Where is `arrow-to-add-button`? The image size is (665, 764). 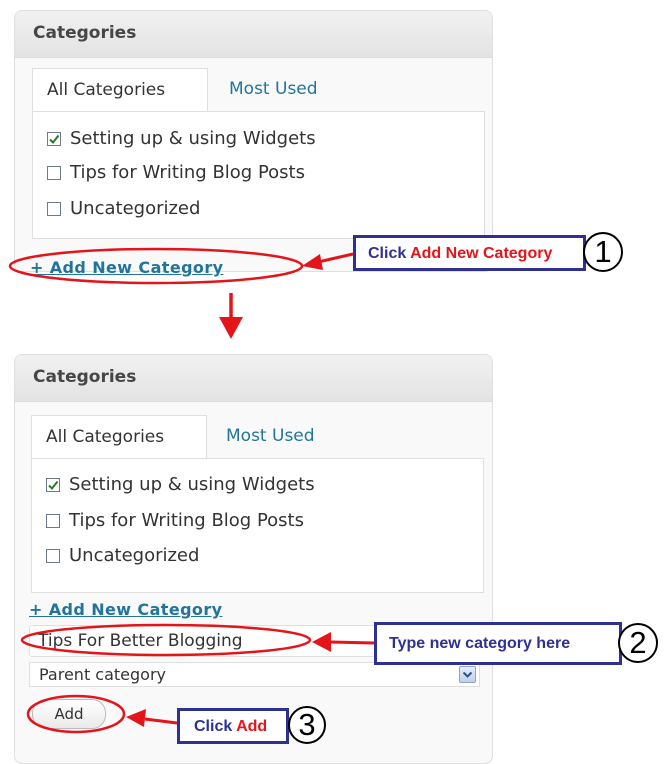 arrow-to-add-button is located at coordinates (152, 718).